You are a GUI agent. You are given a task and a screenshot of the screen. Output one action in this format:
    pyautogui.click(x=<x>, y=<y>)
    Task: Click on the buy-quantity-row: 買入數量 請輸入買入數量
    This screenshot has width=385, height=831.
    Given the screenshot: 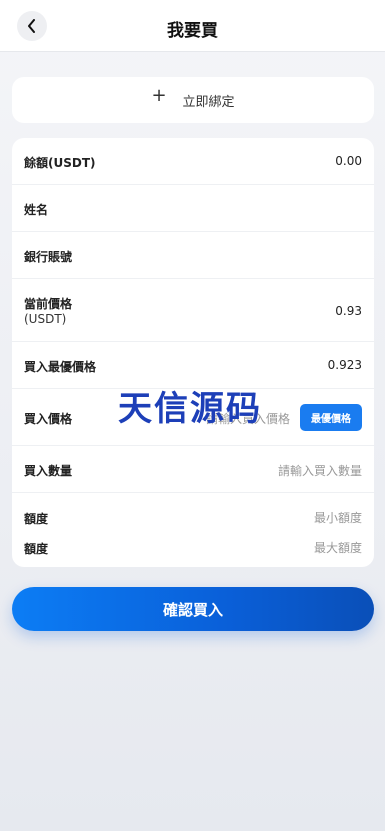 What is the action you would take?
    pyautogui.click(x=193, y=469)
    